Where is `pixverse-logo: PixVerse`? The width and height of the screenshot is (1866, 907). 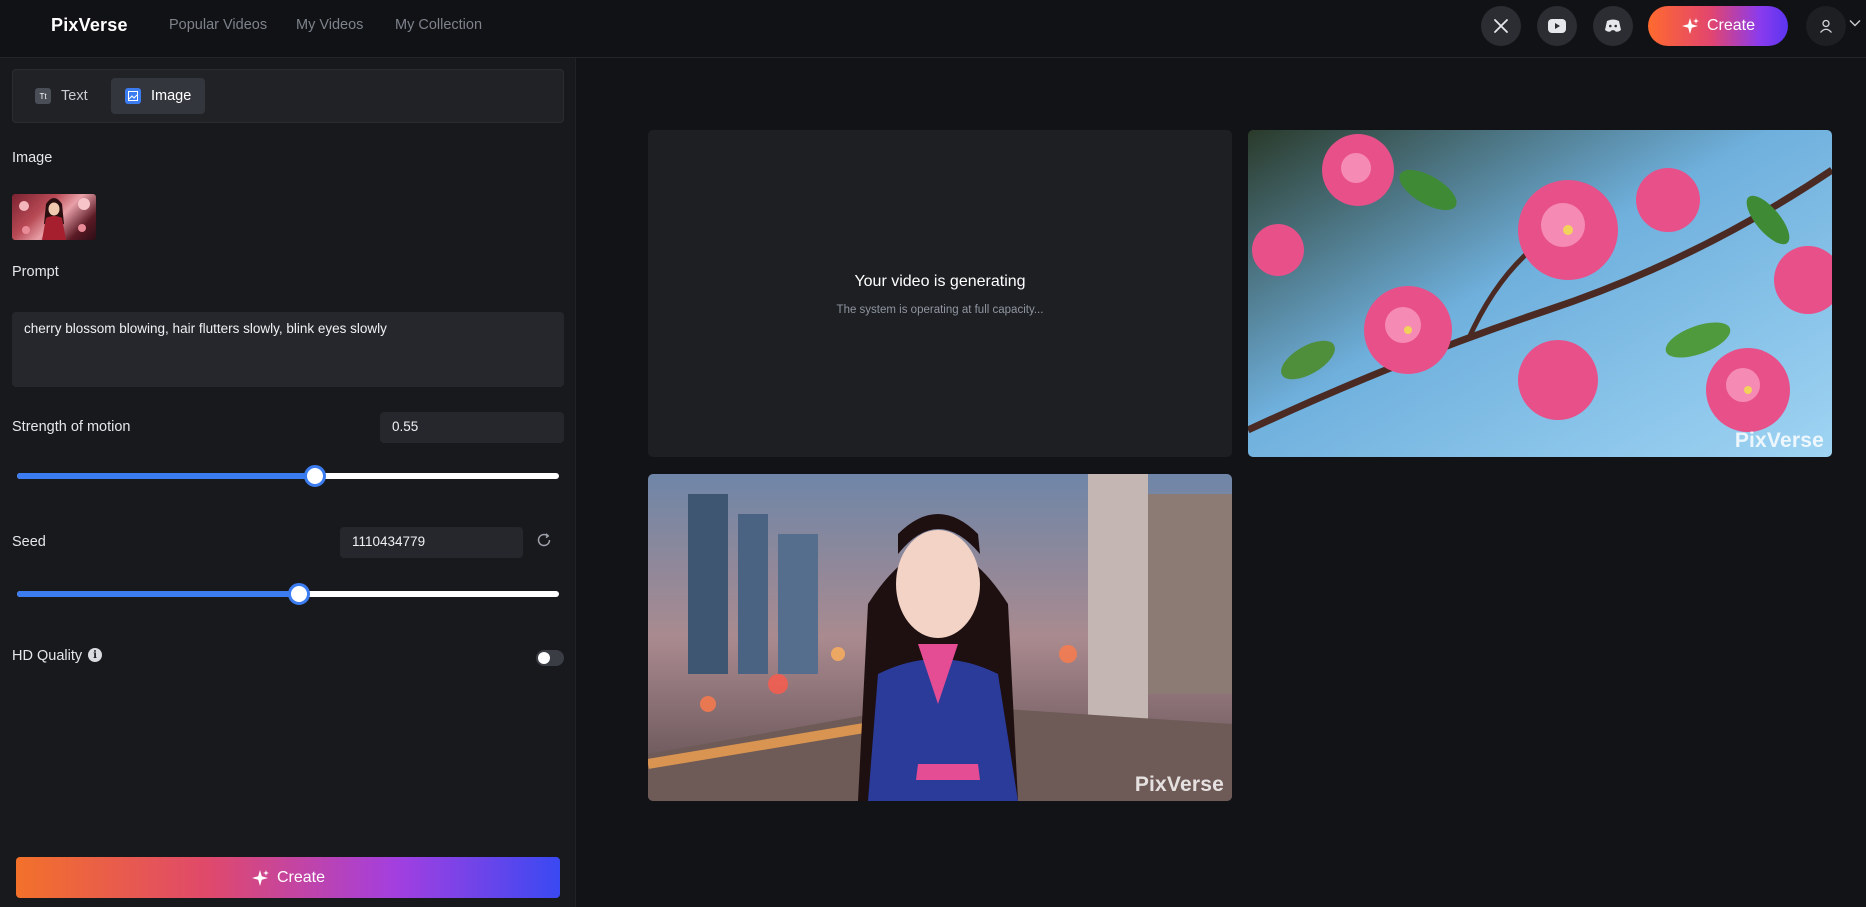 pixverse-logo: PixVerse is located at coordinates (89, 25).